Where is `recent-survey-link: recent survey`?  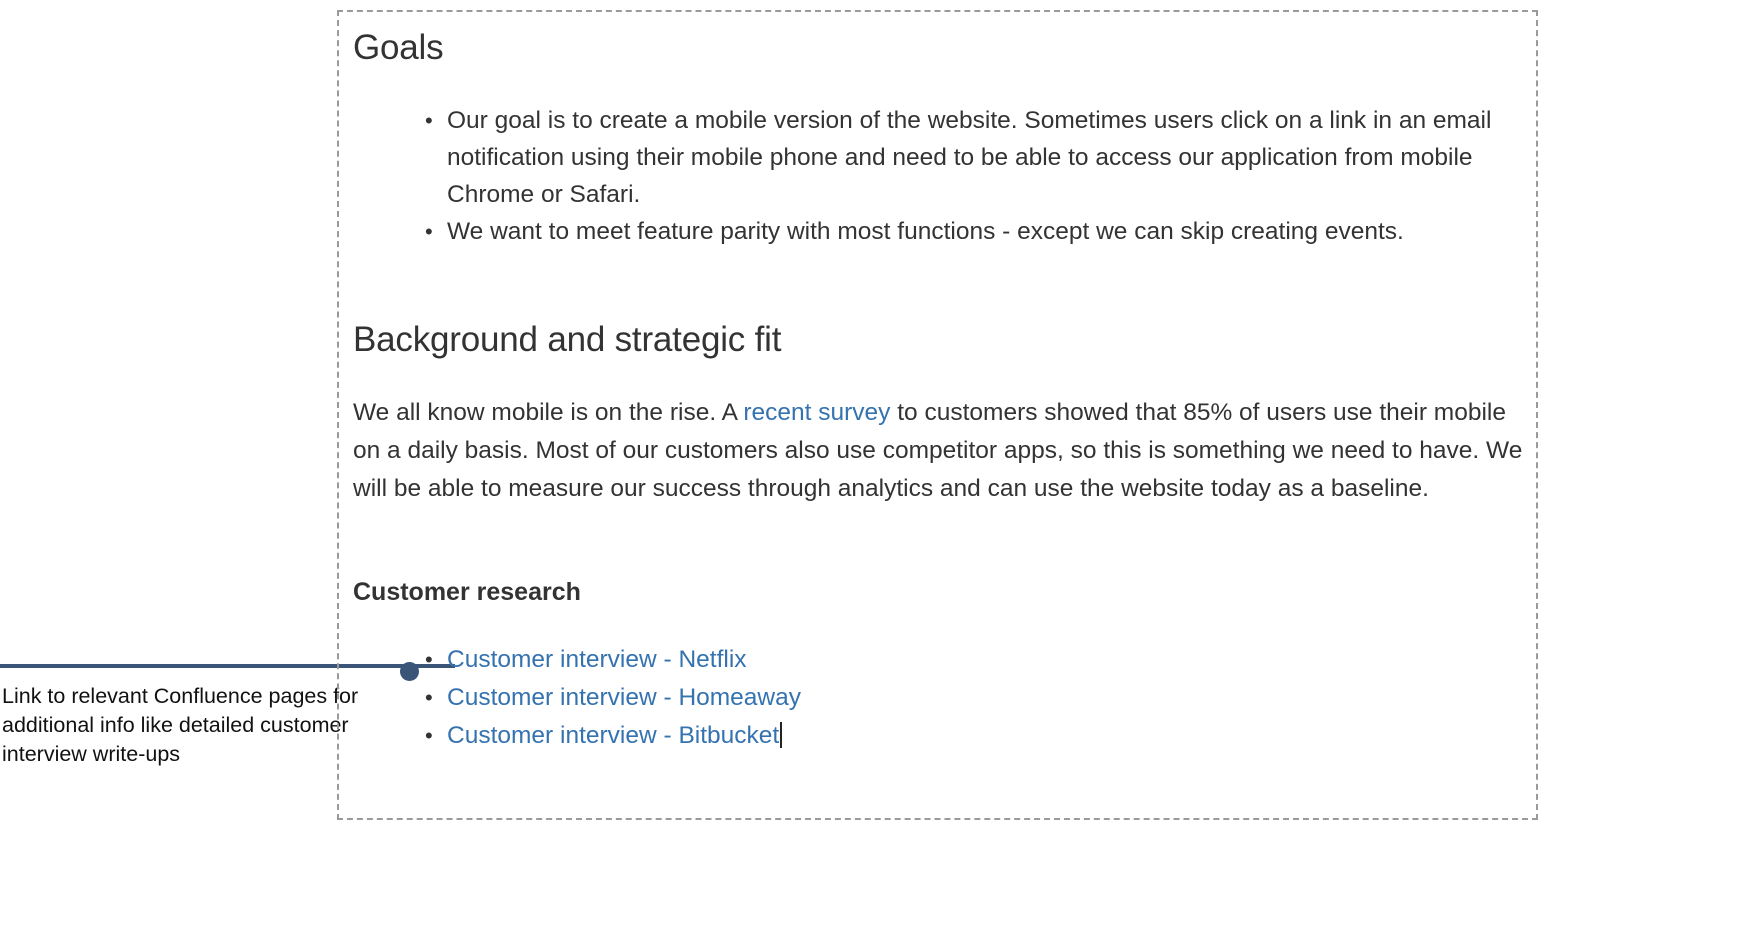 recent-survey-link: recent survey is located at coordinates (816, 412).